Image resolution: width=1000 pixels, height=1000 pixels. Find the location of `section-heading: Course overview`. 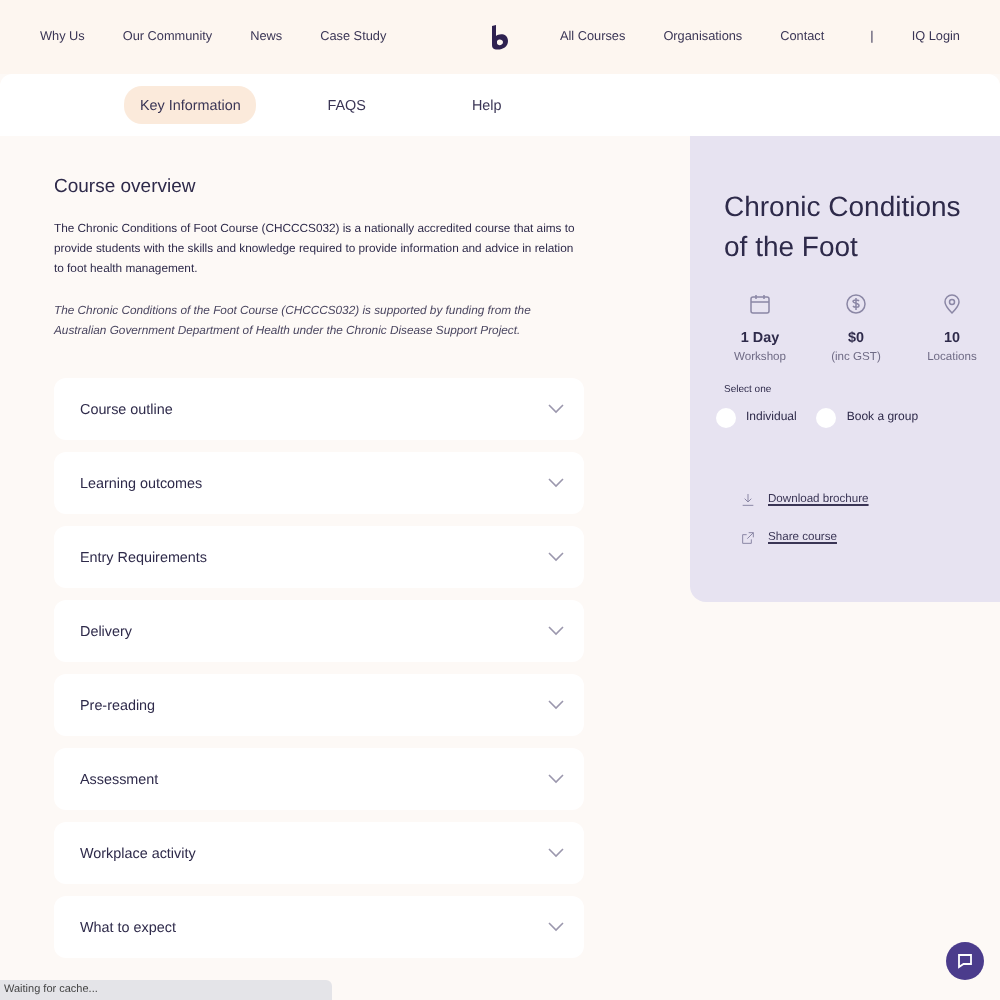

section-heading: Course overview is located at coordinates (126, 187).